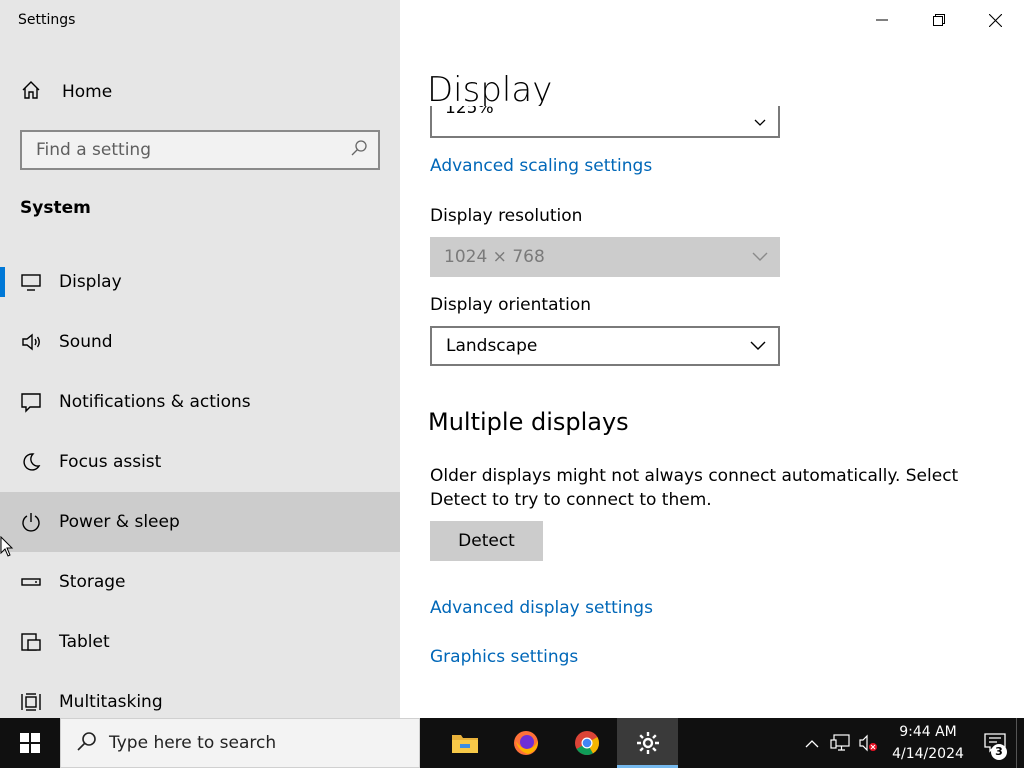 The width and height of the screenshot is (1024, 768). What do you see at coordinates (469, 112) in the screenshot?
I see `scale-value: 125%` at bounding box center [469, 112].